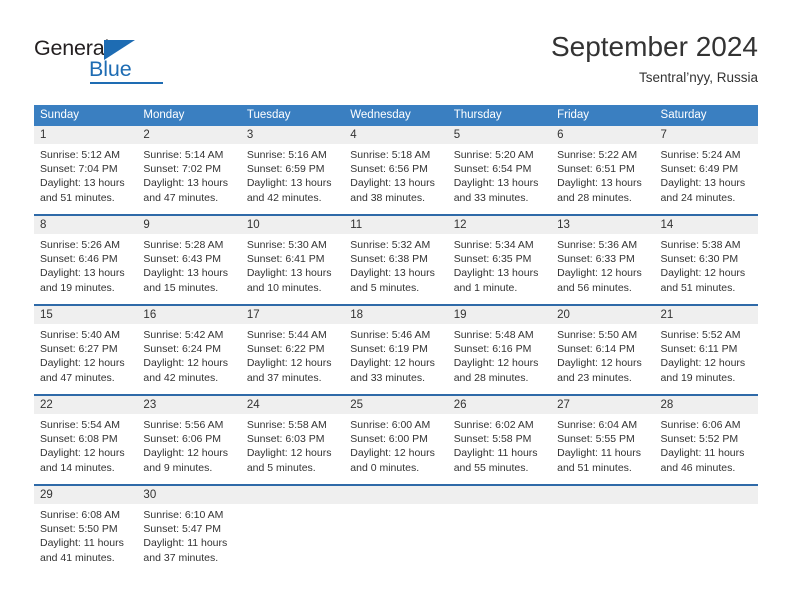 This screenshot has width=792, height=612. I want to click on day-sunset-text: Sunset: 6:59 PM, so click(285, 169).